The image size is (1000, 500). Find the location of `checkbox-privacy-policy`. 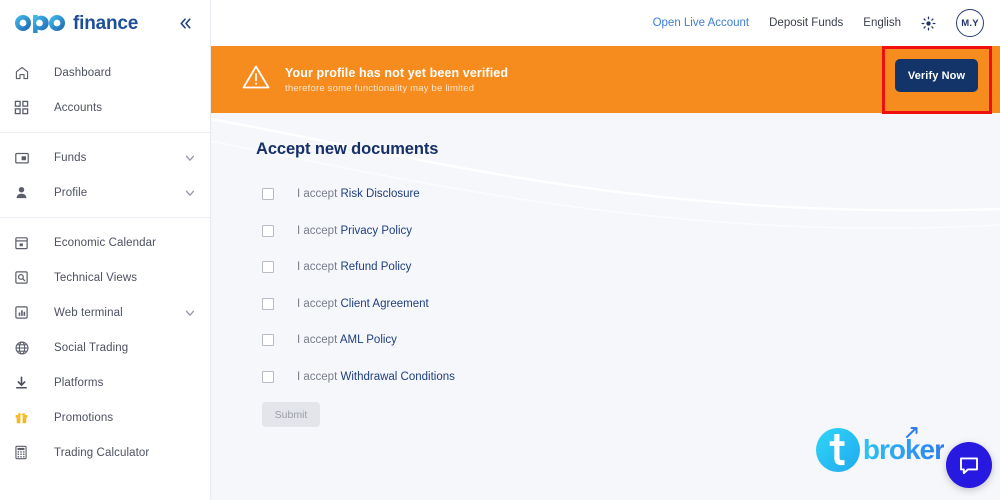

checkbox-privacy-policy is located at coordinates (268, 230).